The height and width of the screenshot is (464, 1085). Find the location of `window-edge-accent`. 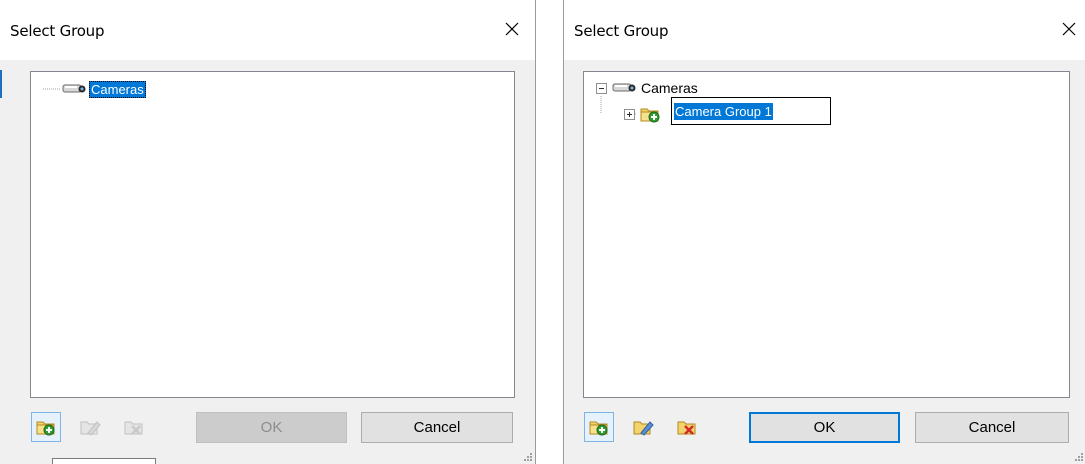

window-edge-accent is located at coordinates (1, 84).